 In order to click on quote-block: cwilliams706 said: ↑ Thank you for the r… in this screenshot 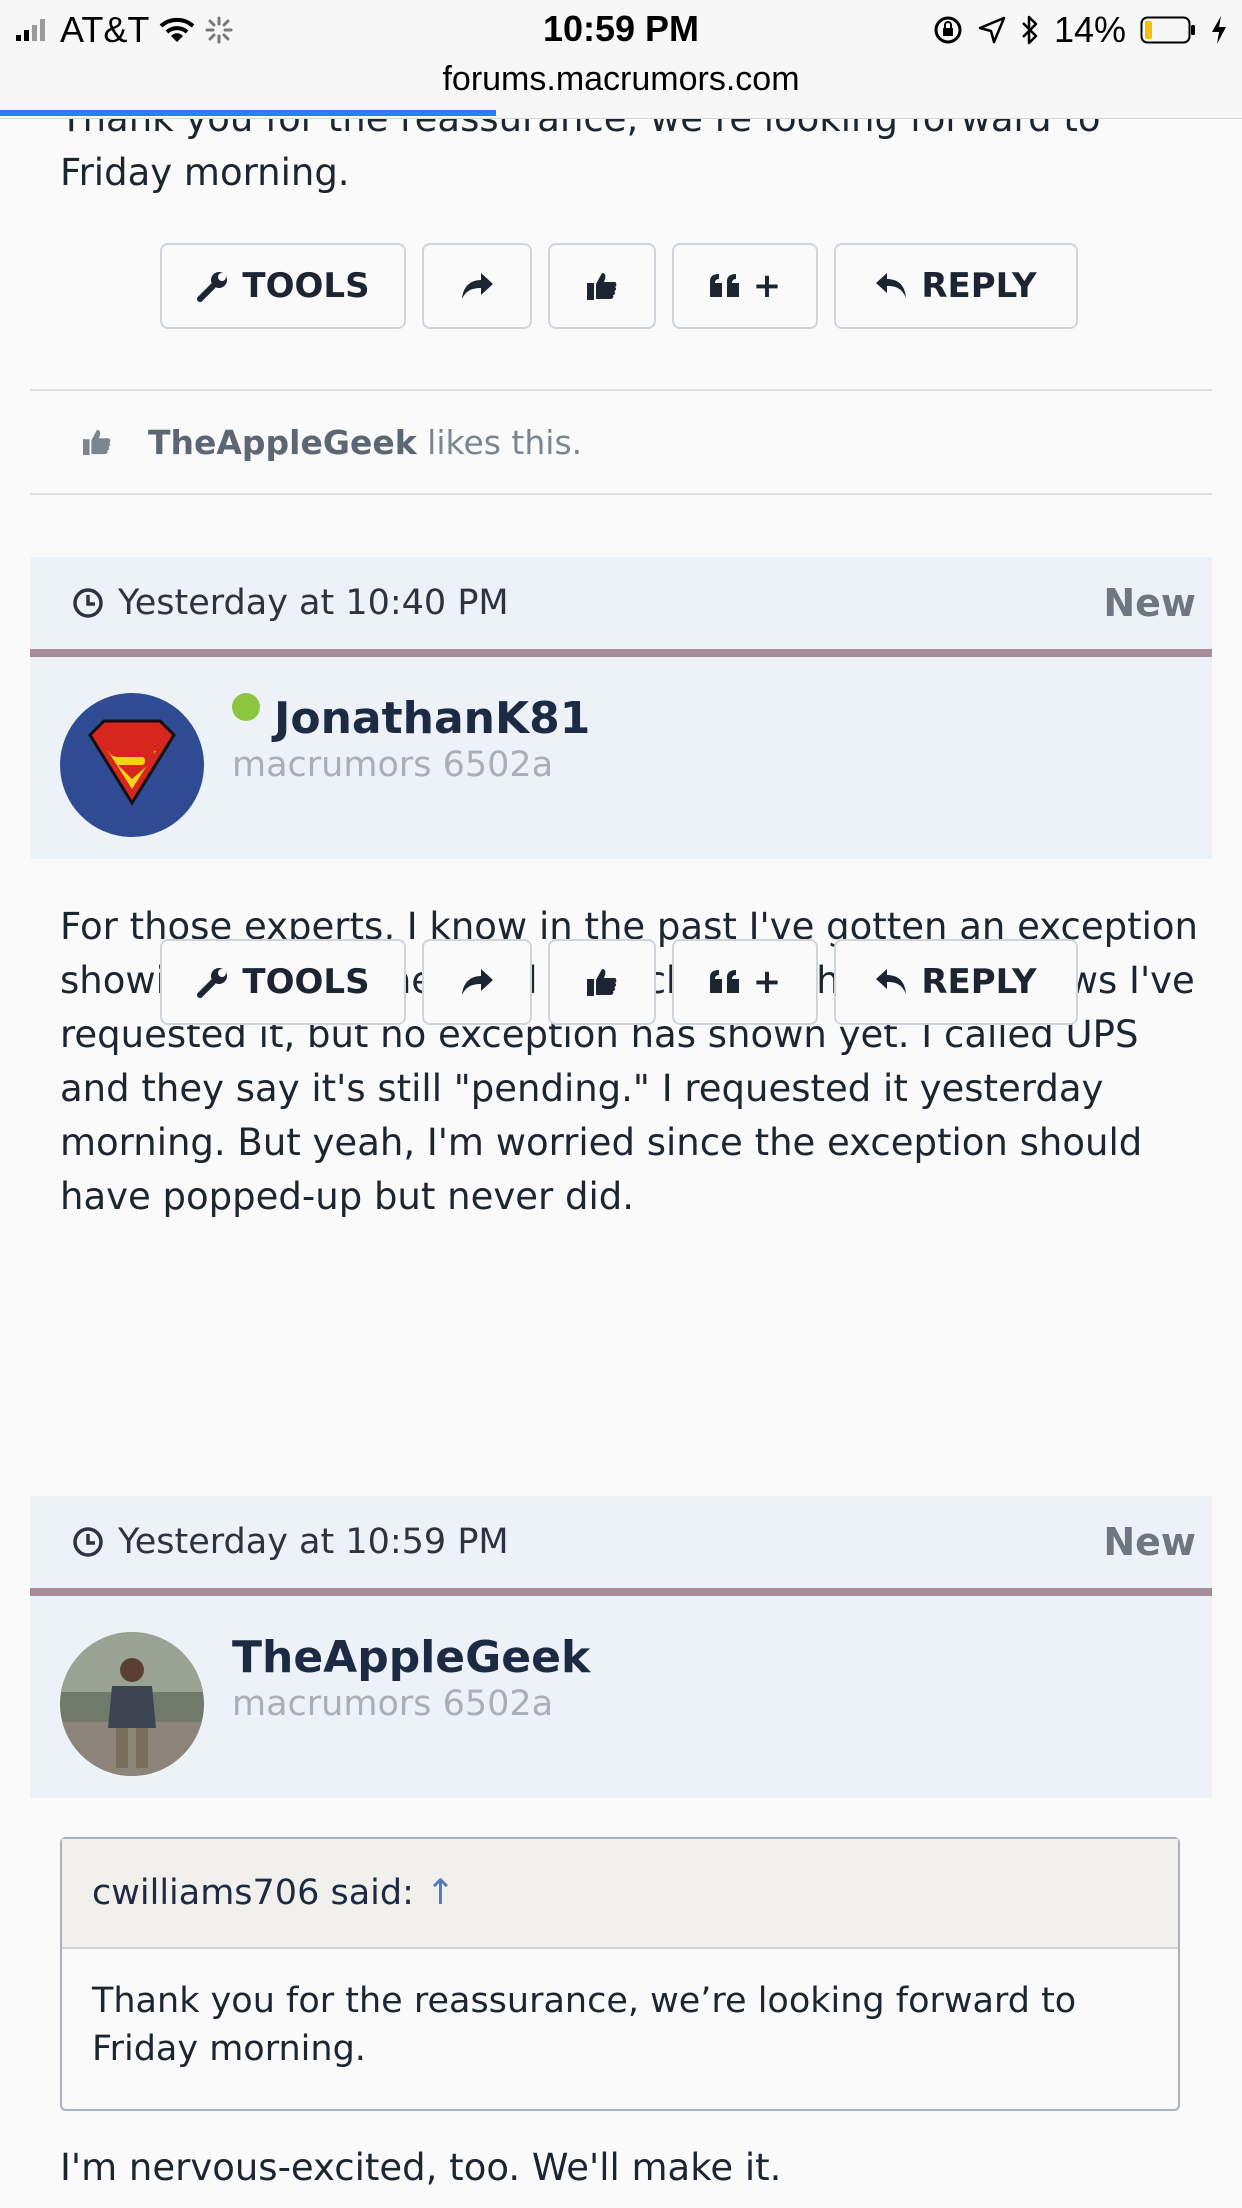, I will do `click(620, 1974)`.